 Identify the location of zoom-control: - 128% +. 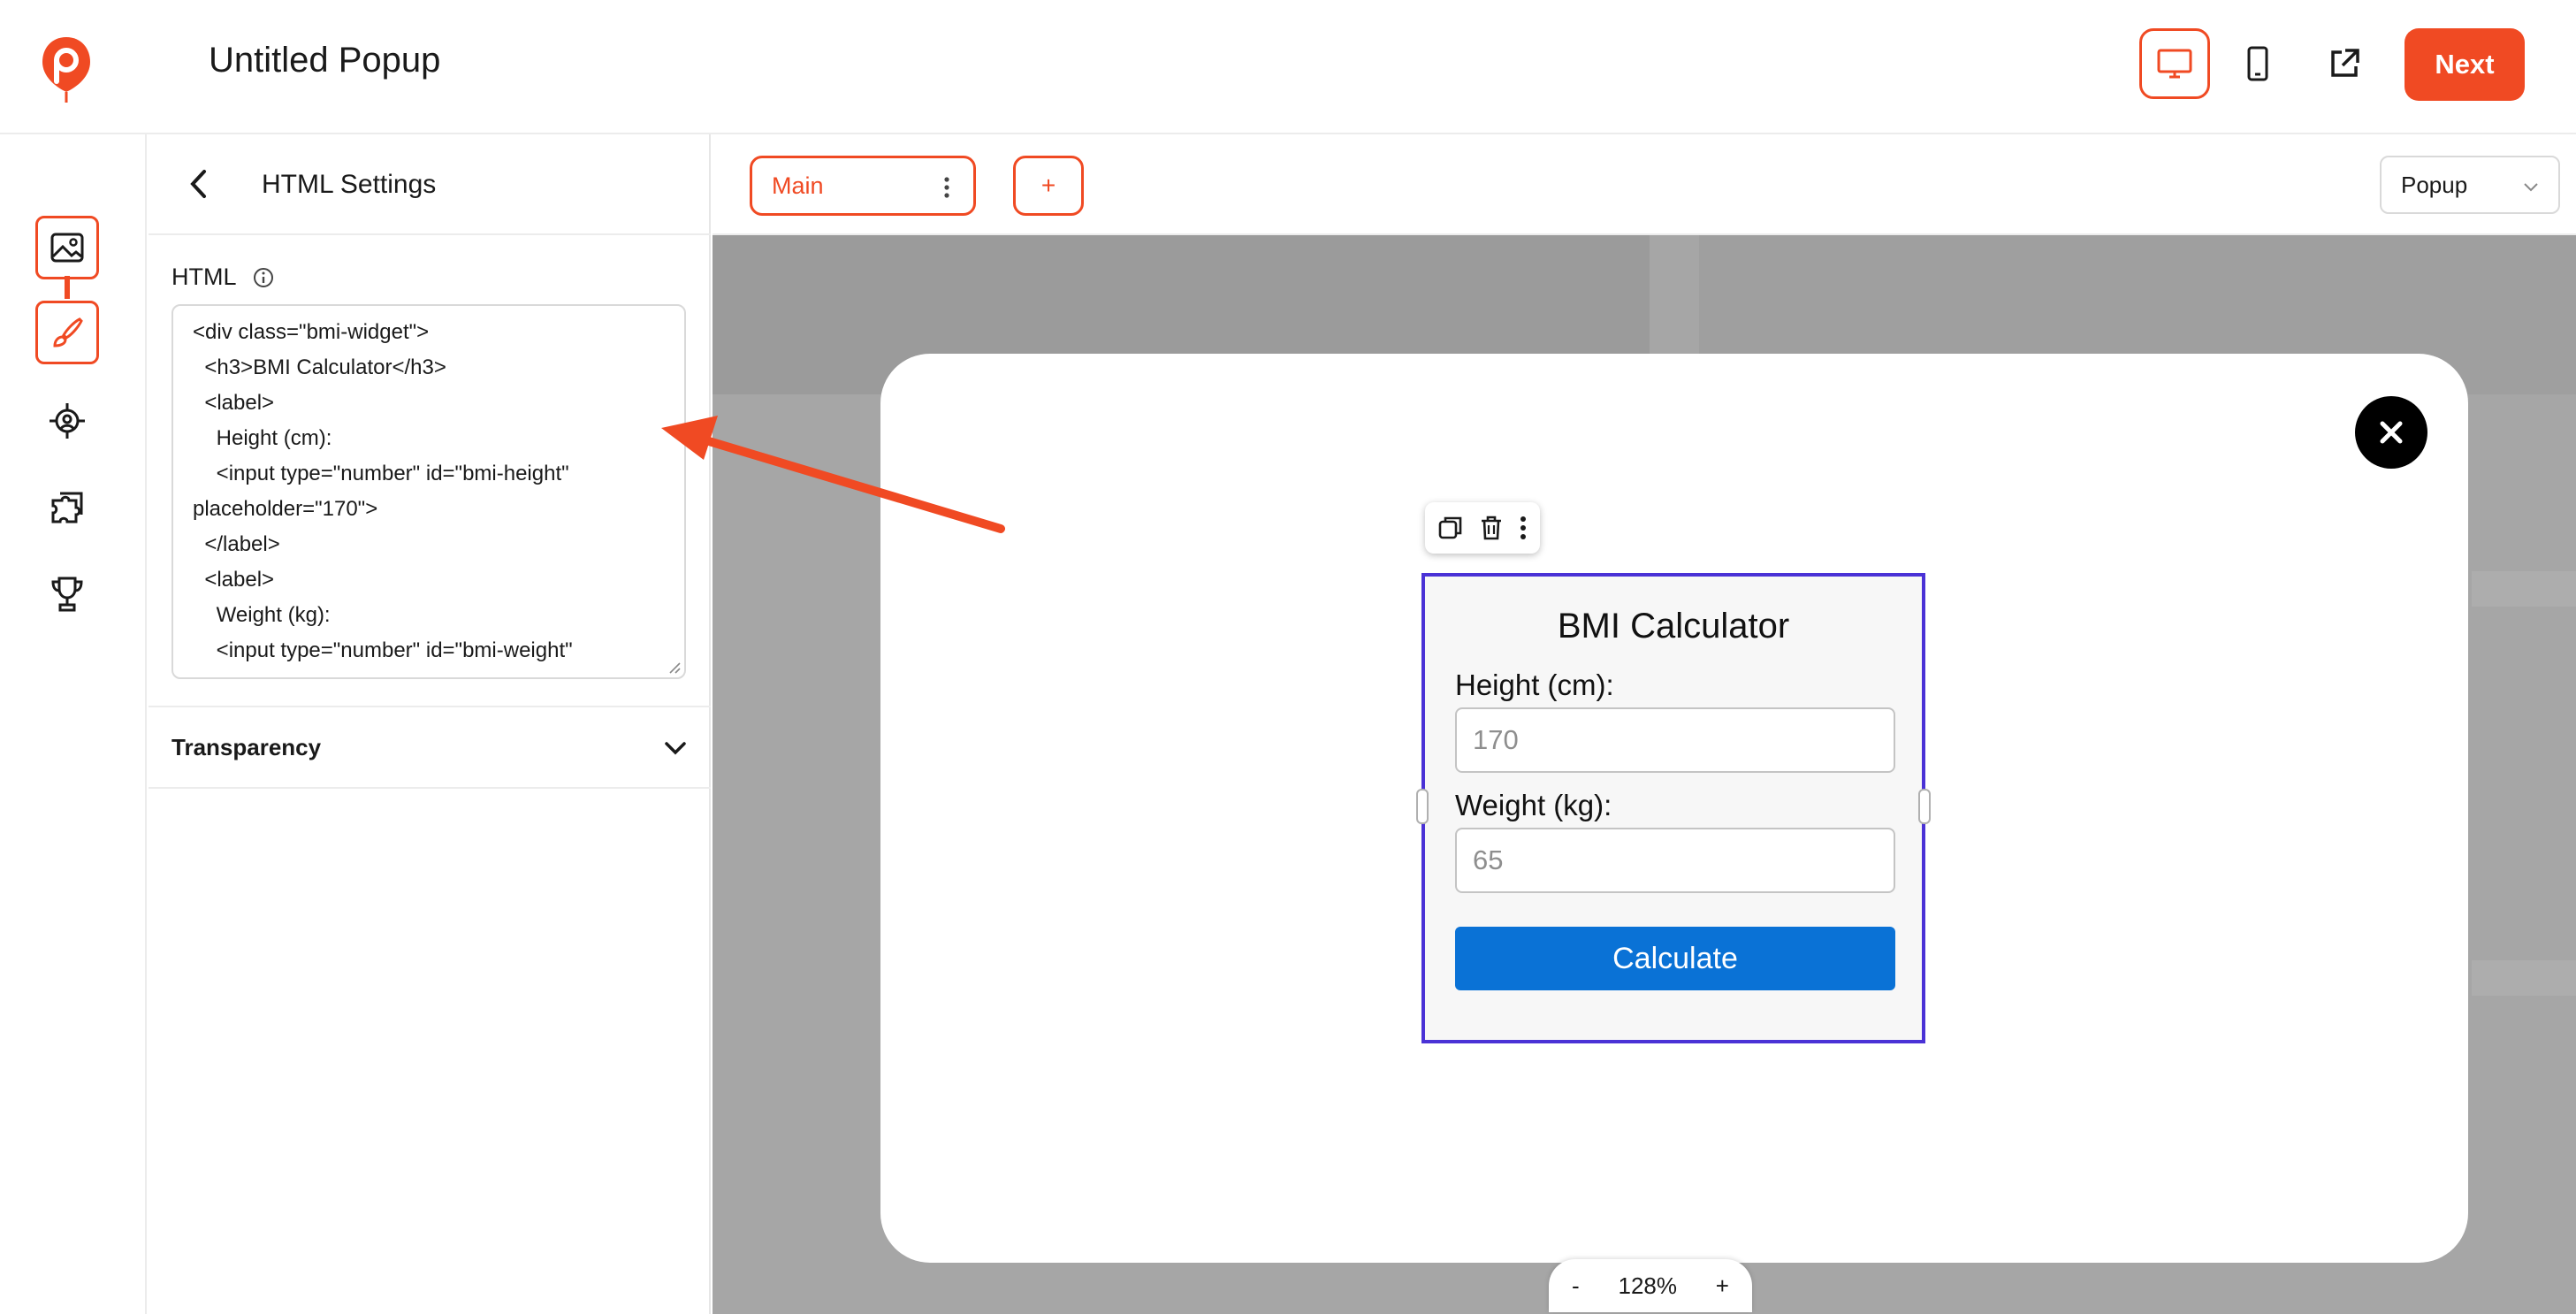
(1650, 1285).